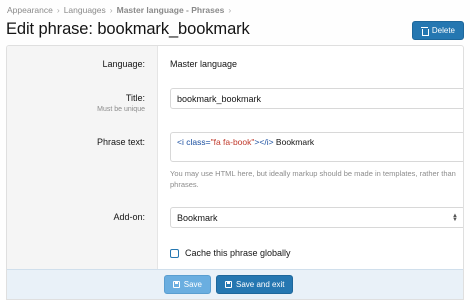  What do you see at coordinates (129, 217) in the screenshot?
I see `addon-label: Add-on:` at bounding box center [129, 217].